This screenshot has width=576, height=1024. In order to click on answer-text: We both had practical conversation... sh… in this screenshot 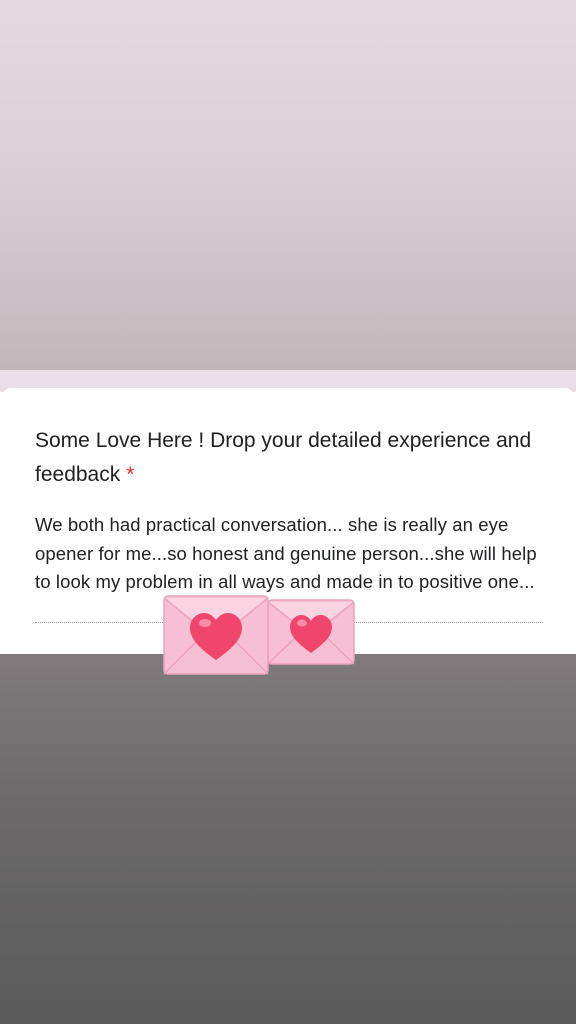, I will do `click(291, 554)`.